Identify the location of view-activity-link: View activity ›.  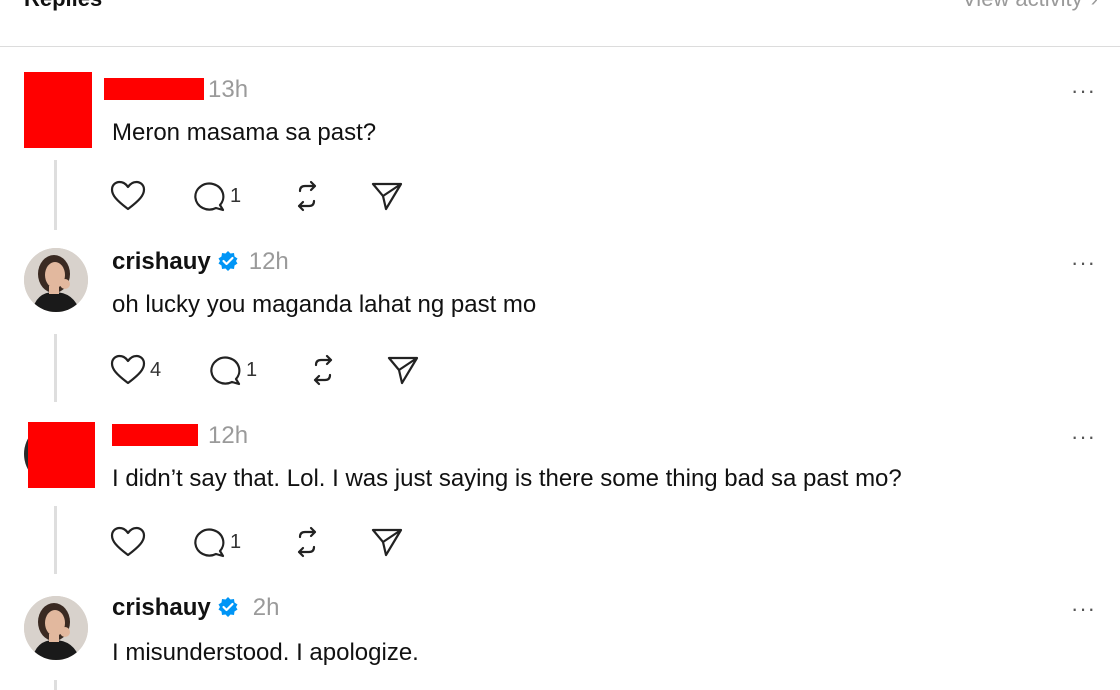
(1030, 6).